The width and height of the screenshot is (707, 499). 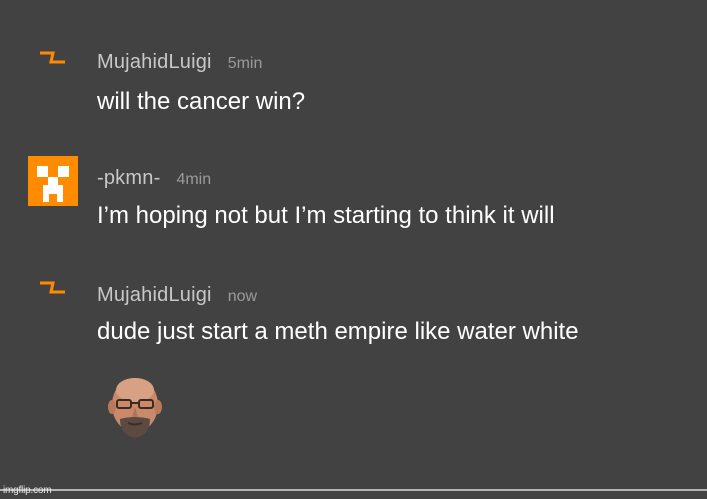 I want to click on username: -pkmn-, so click(x=128, y=178).